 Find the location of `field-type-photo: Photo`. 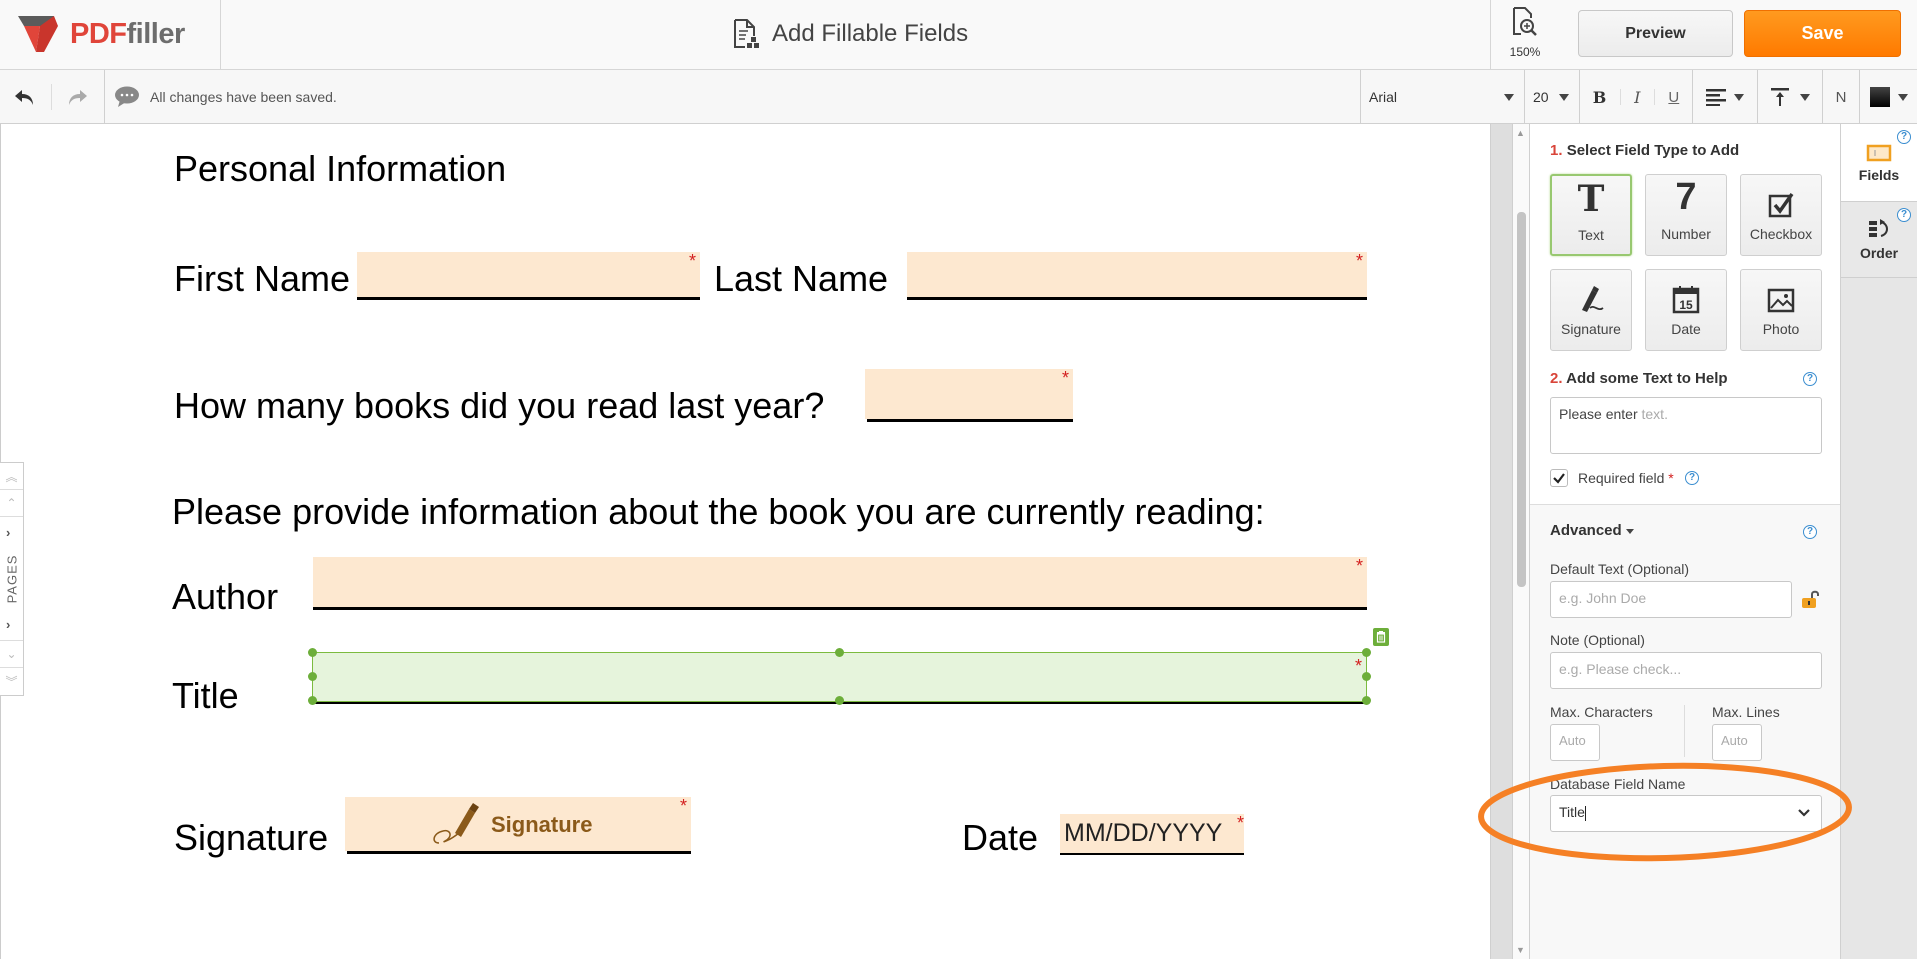

field-type-photo: Photo is located at coordinates (1781, 310).